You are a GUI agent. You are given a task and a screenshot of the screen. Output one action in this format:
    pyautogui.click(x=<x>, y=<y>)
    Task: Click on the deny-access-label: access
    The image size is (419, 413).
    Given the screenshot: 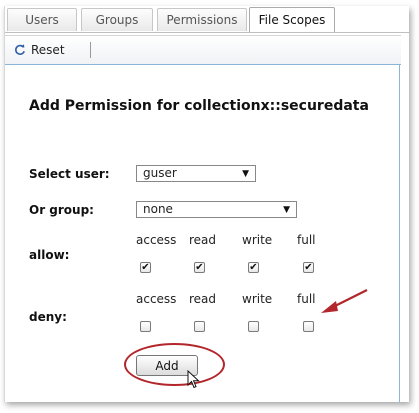 What is the action you would take?
    pyautogui.click(x=156, y=299)
    